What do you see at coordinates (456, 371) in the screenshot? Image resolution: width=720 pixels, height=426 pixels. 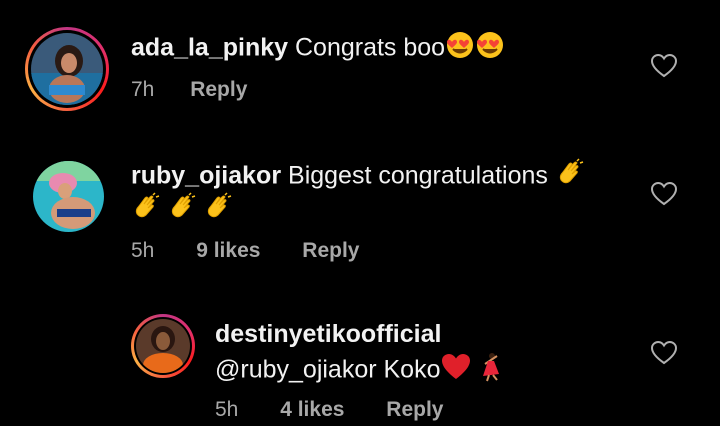 I see `red-heart-emoji-icon` at bounding box center [456, 371].